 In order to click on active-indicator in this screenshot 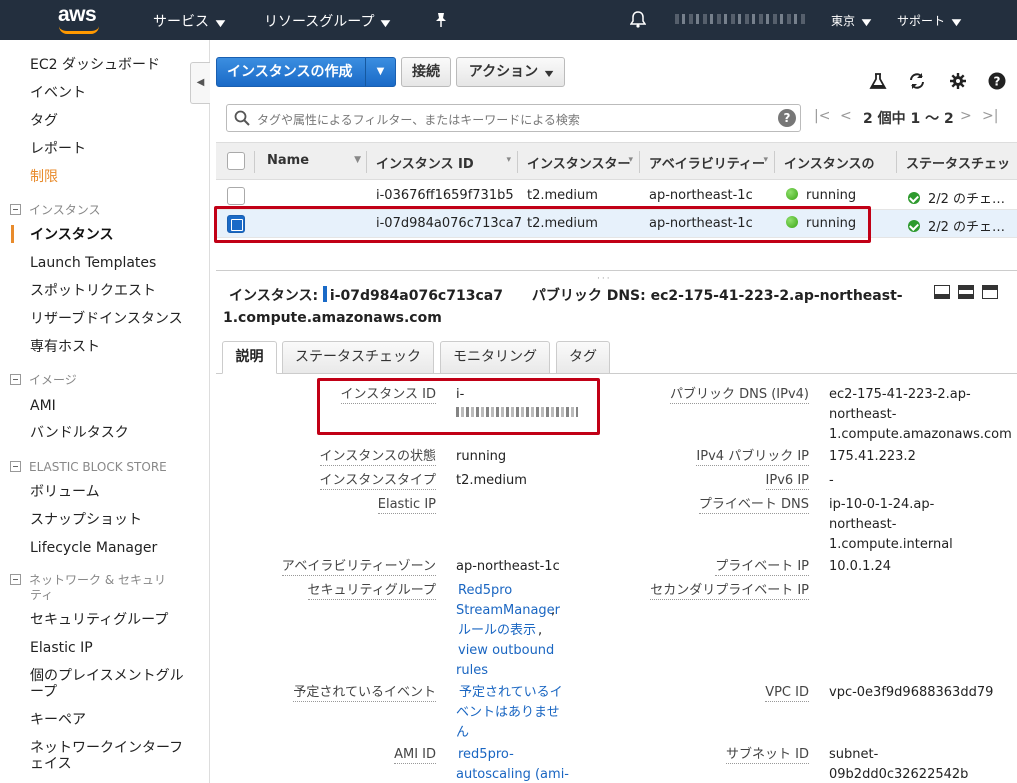, I will do `click(12, 234)`.